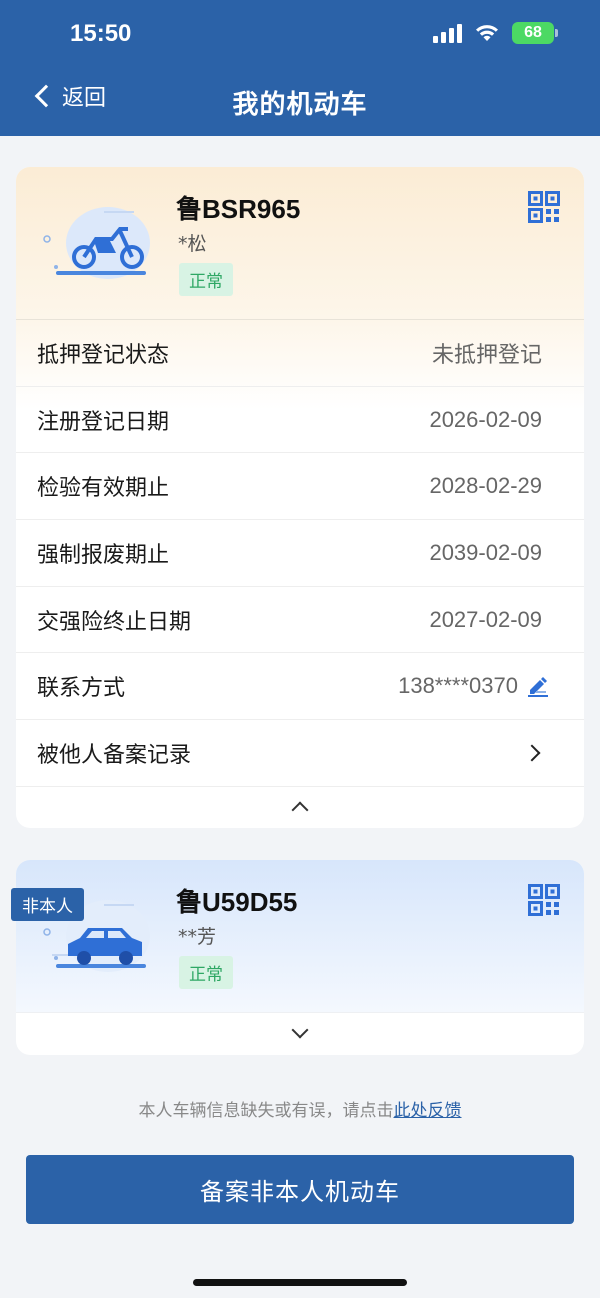 The height and width of the screenshot is (1298, 600). Describe the element at coordinates (266, 1111) in the screenshot. I see `feedback-prompt: 本人车辆信息缺失或有误，请点击` at that location.